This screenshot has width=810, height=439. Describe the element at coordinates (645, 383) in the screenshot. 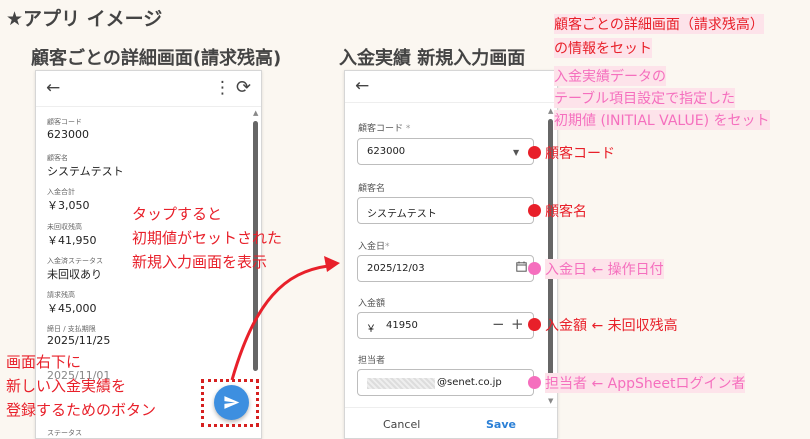

I see `annotation-person: 担当者 ← AppSheetログイン者` at that location.